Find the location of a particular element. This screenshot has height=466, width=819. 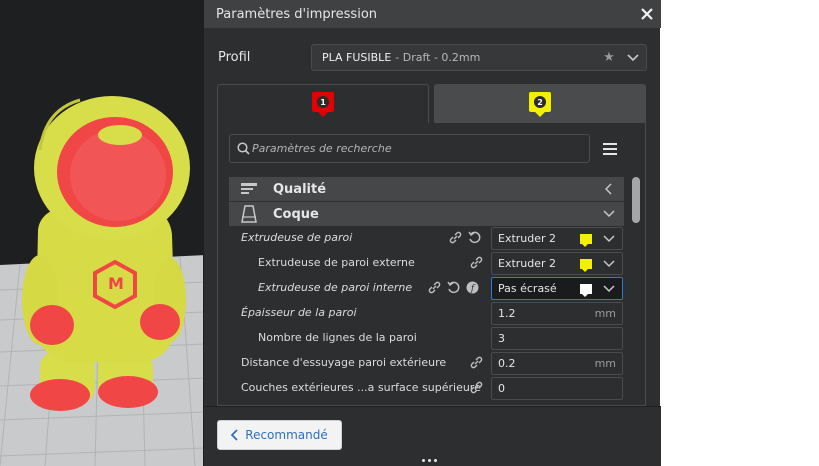

extruder-2-badge: 2 is located at coordinates (540, 104).